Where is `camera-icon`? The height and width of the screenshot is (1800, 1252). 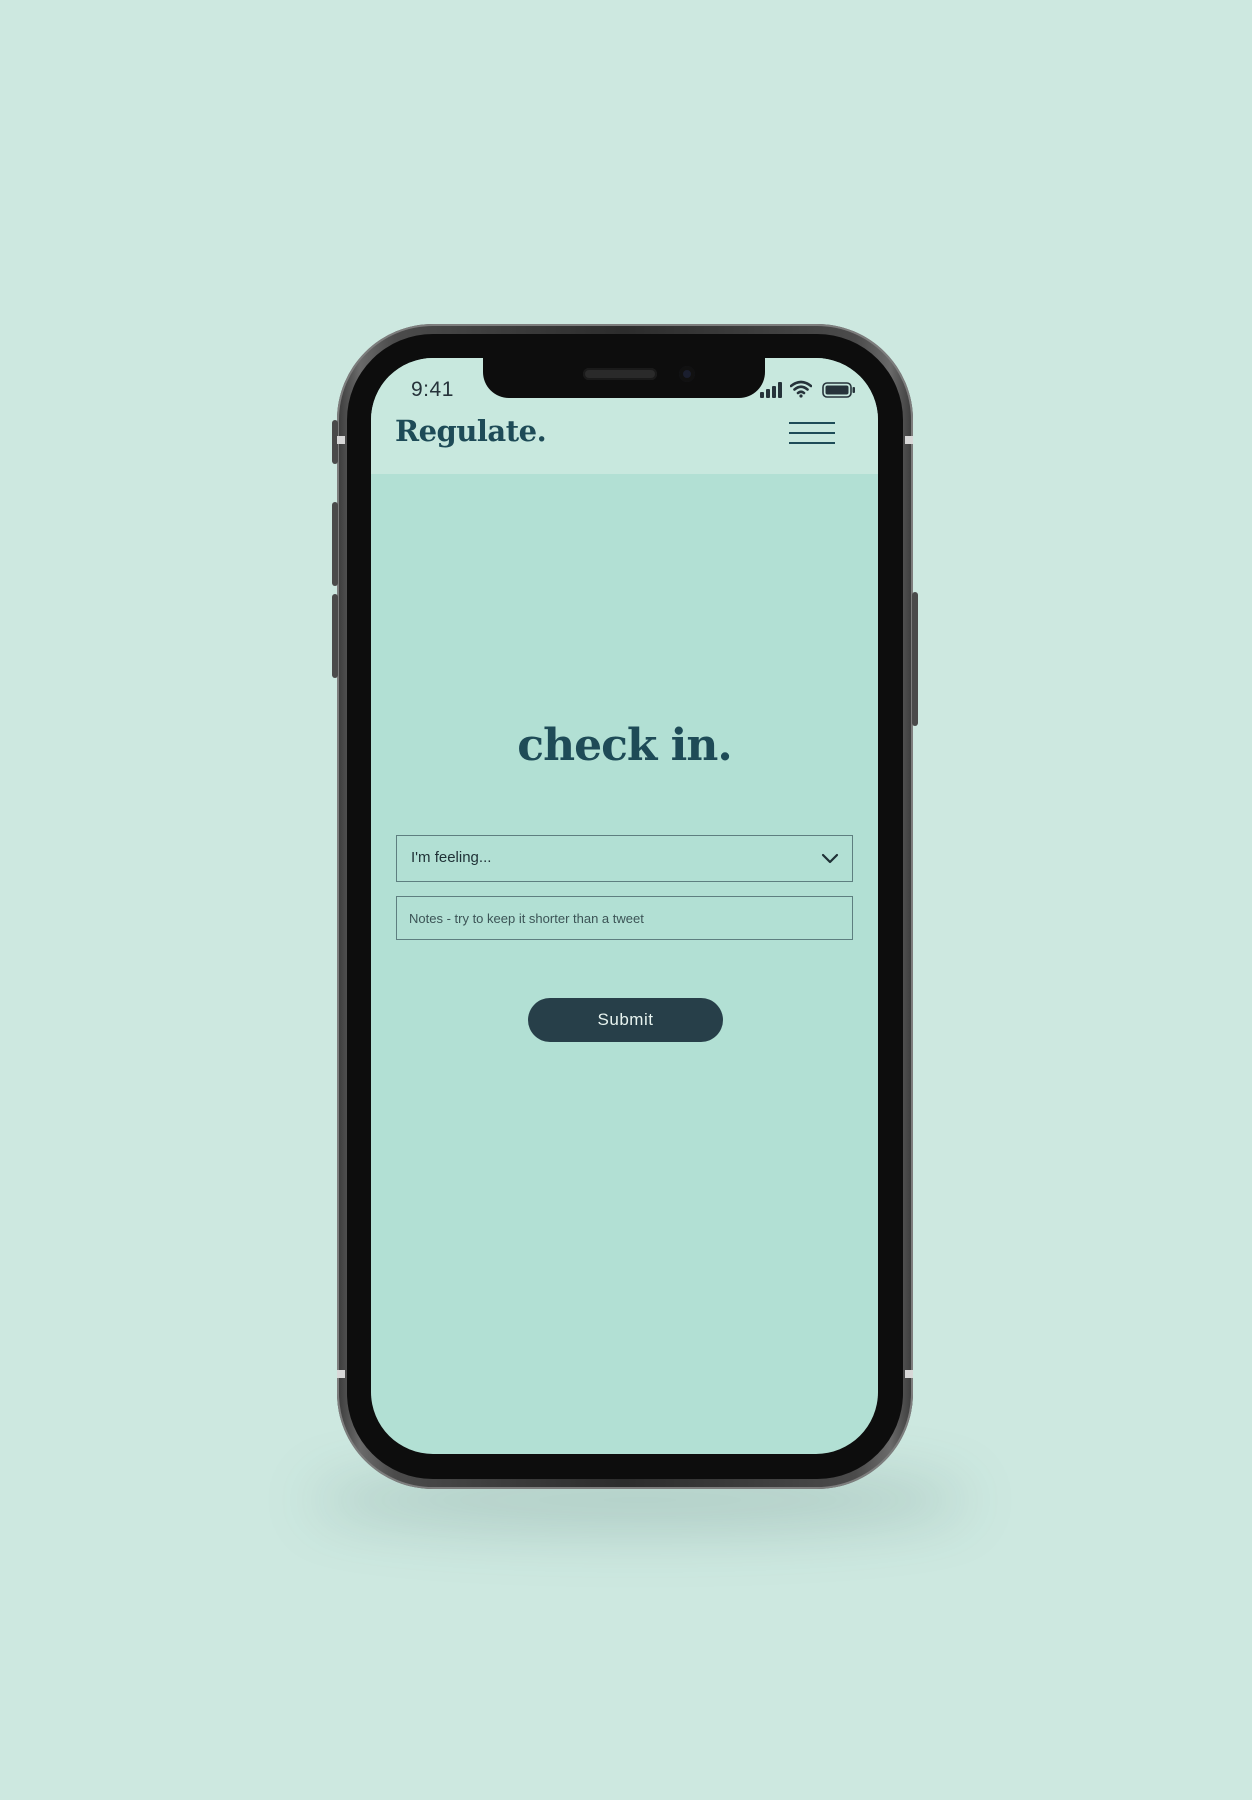
camera-icon is located at coordinates (687, 374).